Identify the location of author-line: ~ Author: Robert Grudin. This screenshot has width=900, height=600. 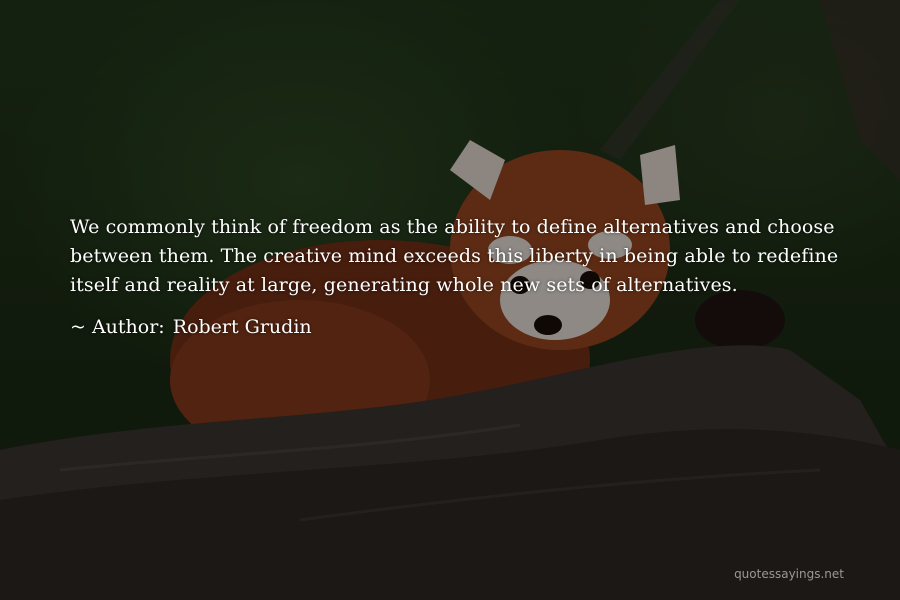
(191, 327).